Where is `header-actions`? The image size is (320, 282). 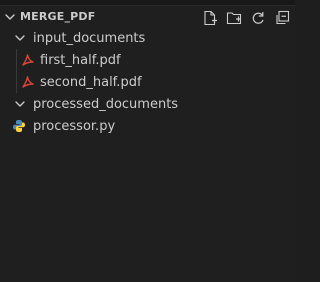
header-actions is located at coordinates (246, 18).